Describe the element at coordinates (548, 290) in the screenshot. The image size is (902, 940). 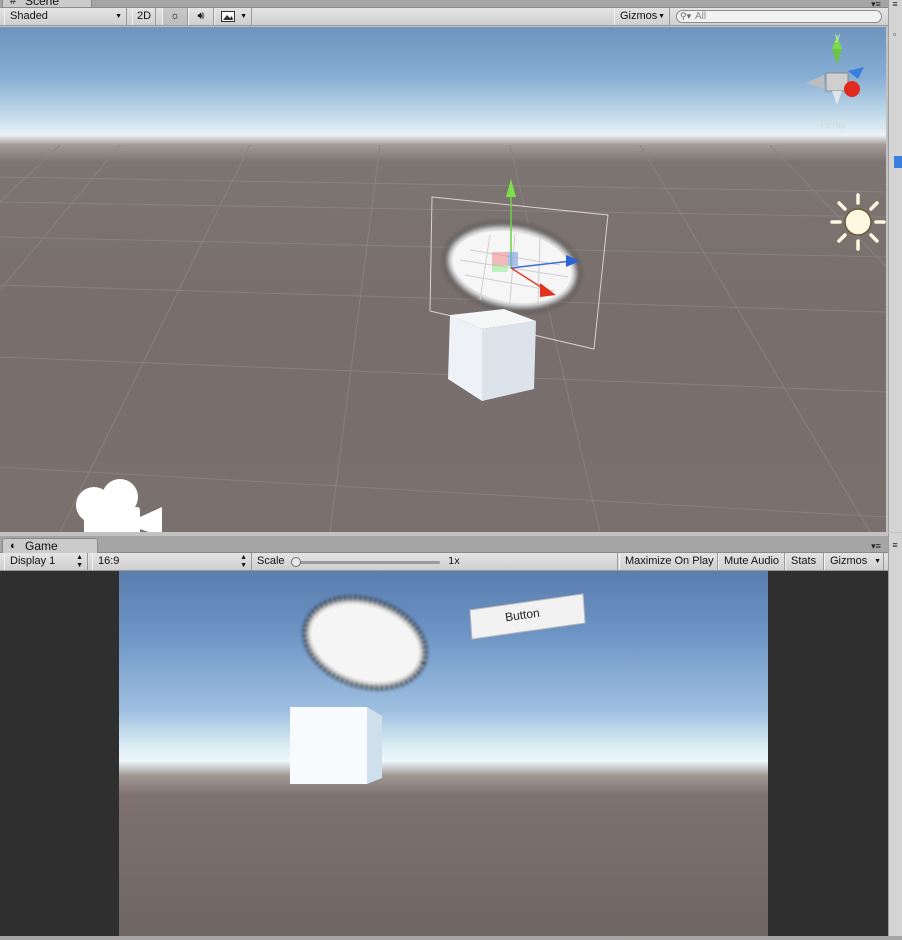
I see `x-axis-handle` at that location.